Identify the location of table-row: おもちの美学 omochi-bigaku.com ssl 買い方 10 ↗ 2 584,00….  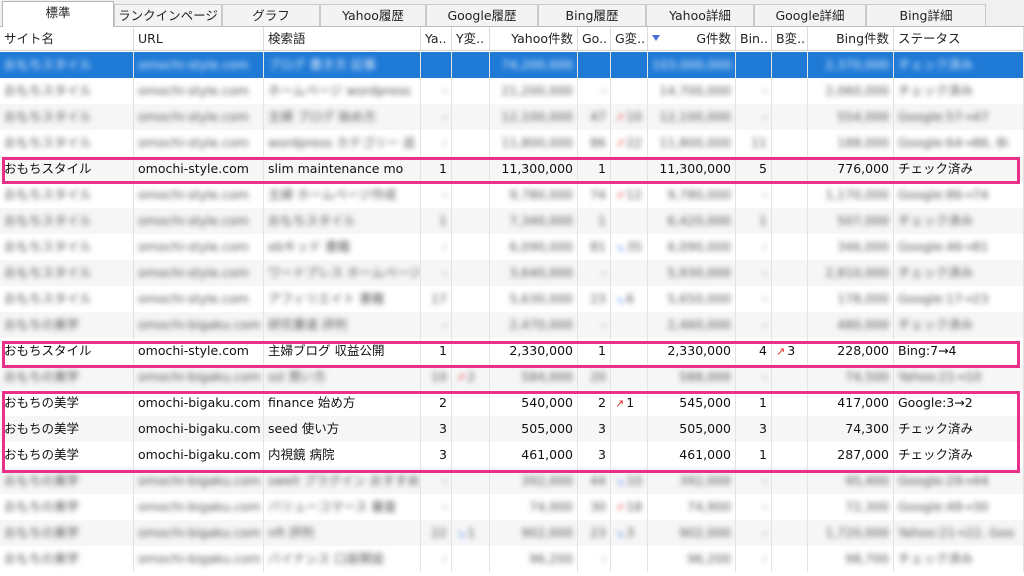
(512, 377).